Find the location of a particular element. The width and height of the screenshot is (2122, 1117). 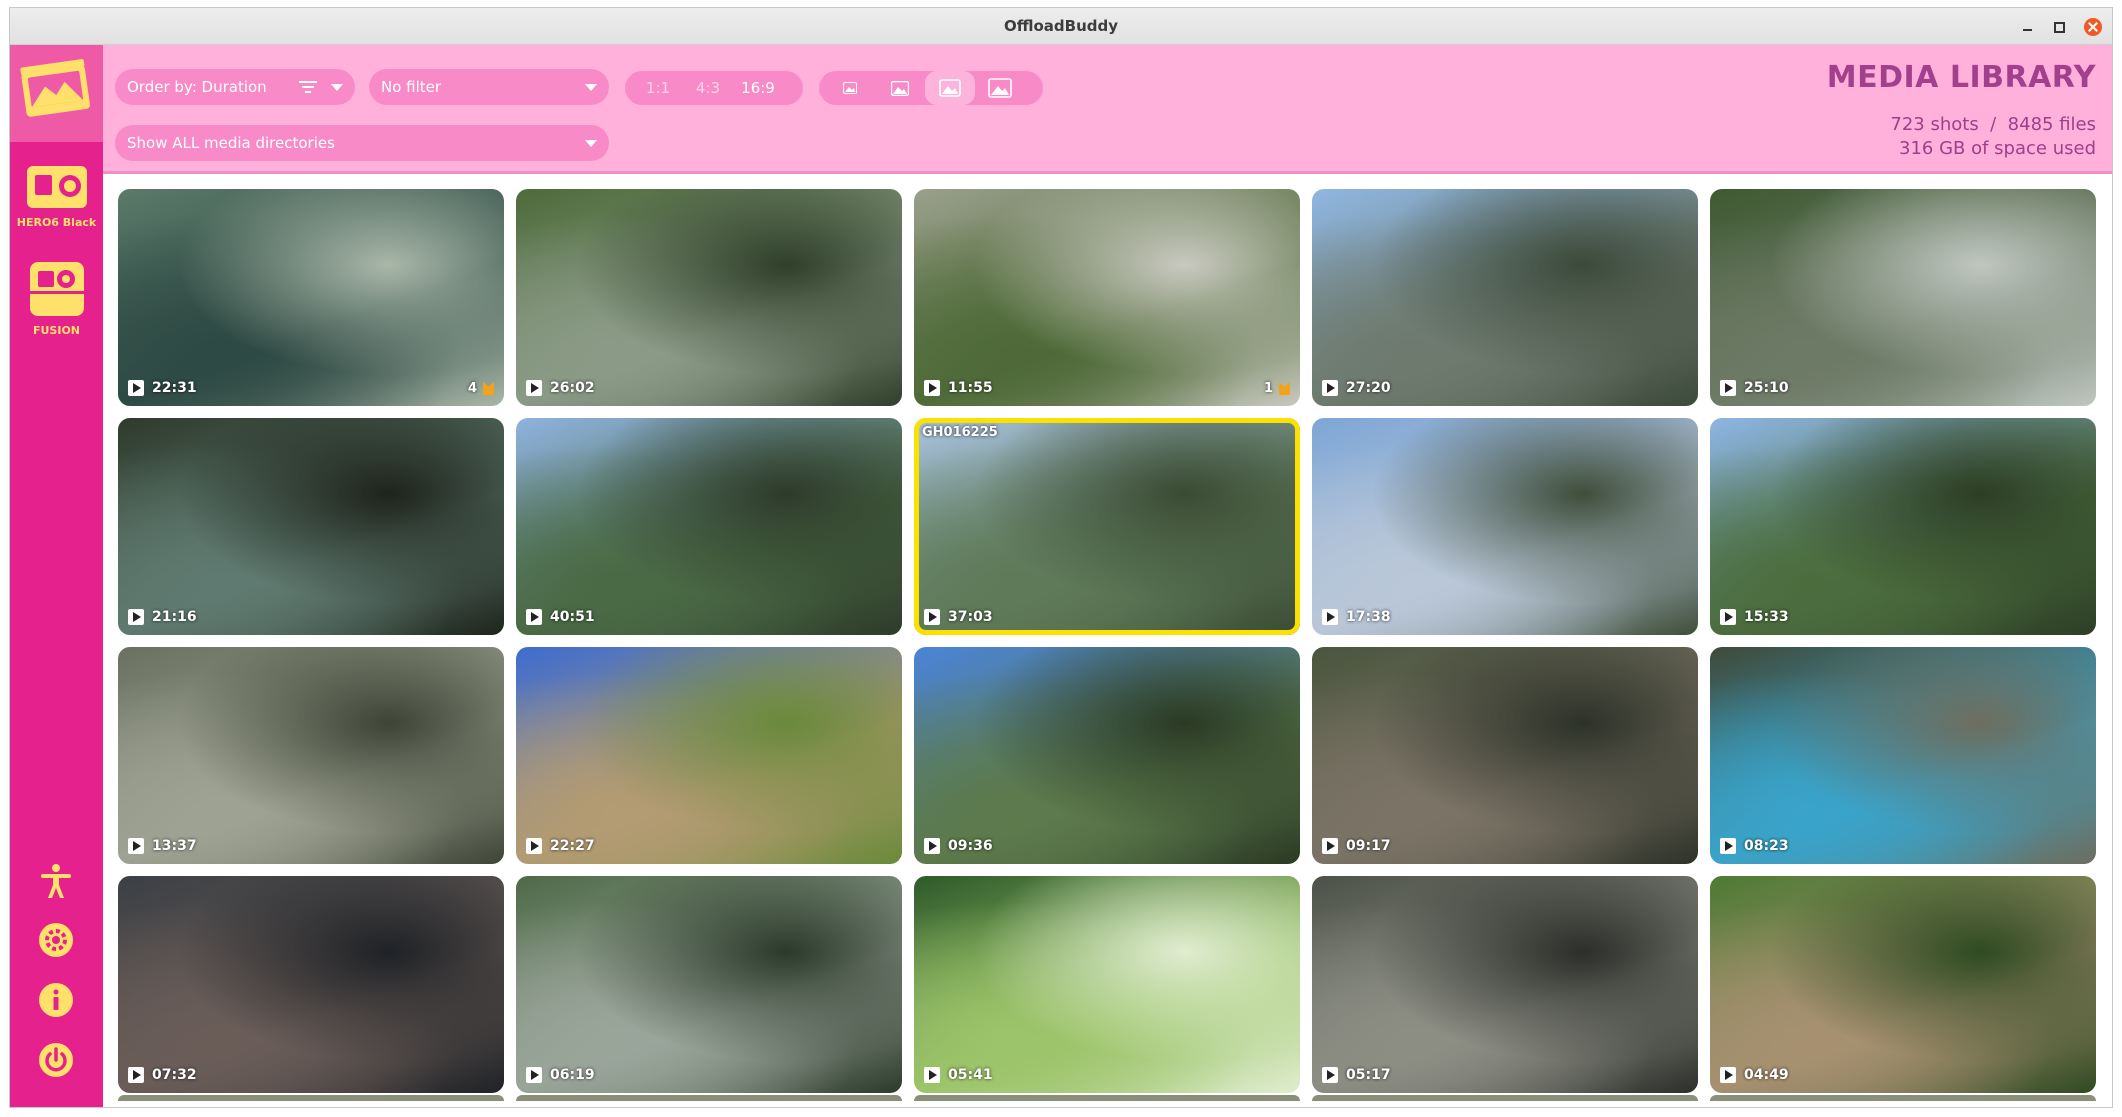

sidebar-camera-fusion: FUSION is located at coordinates (56, 299).